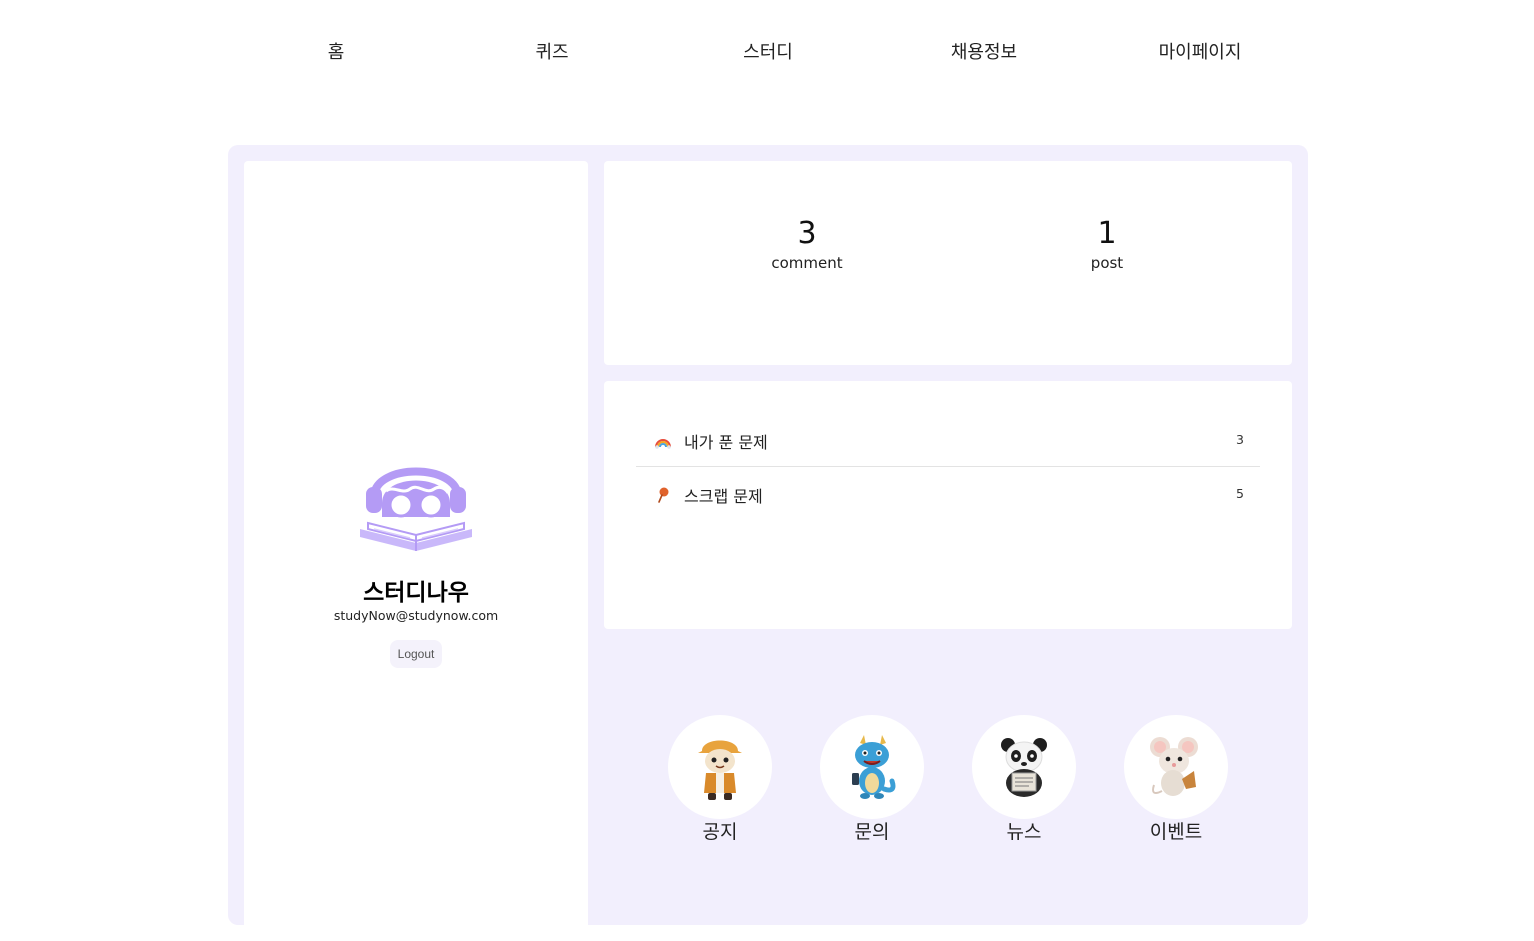 The width and height of the screenshot is (1534, 941). Describe the element at coordinates (416, 654) in the screenshot. I see `logout-button: Logout` at that location.